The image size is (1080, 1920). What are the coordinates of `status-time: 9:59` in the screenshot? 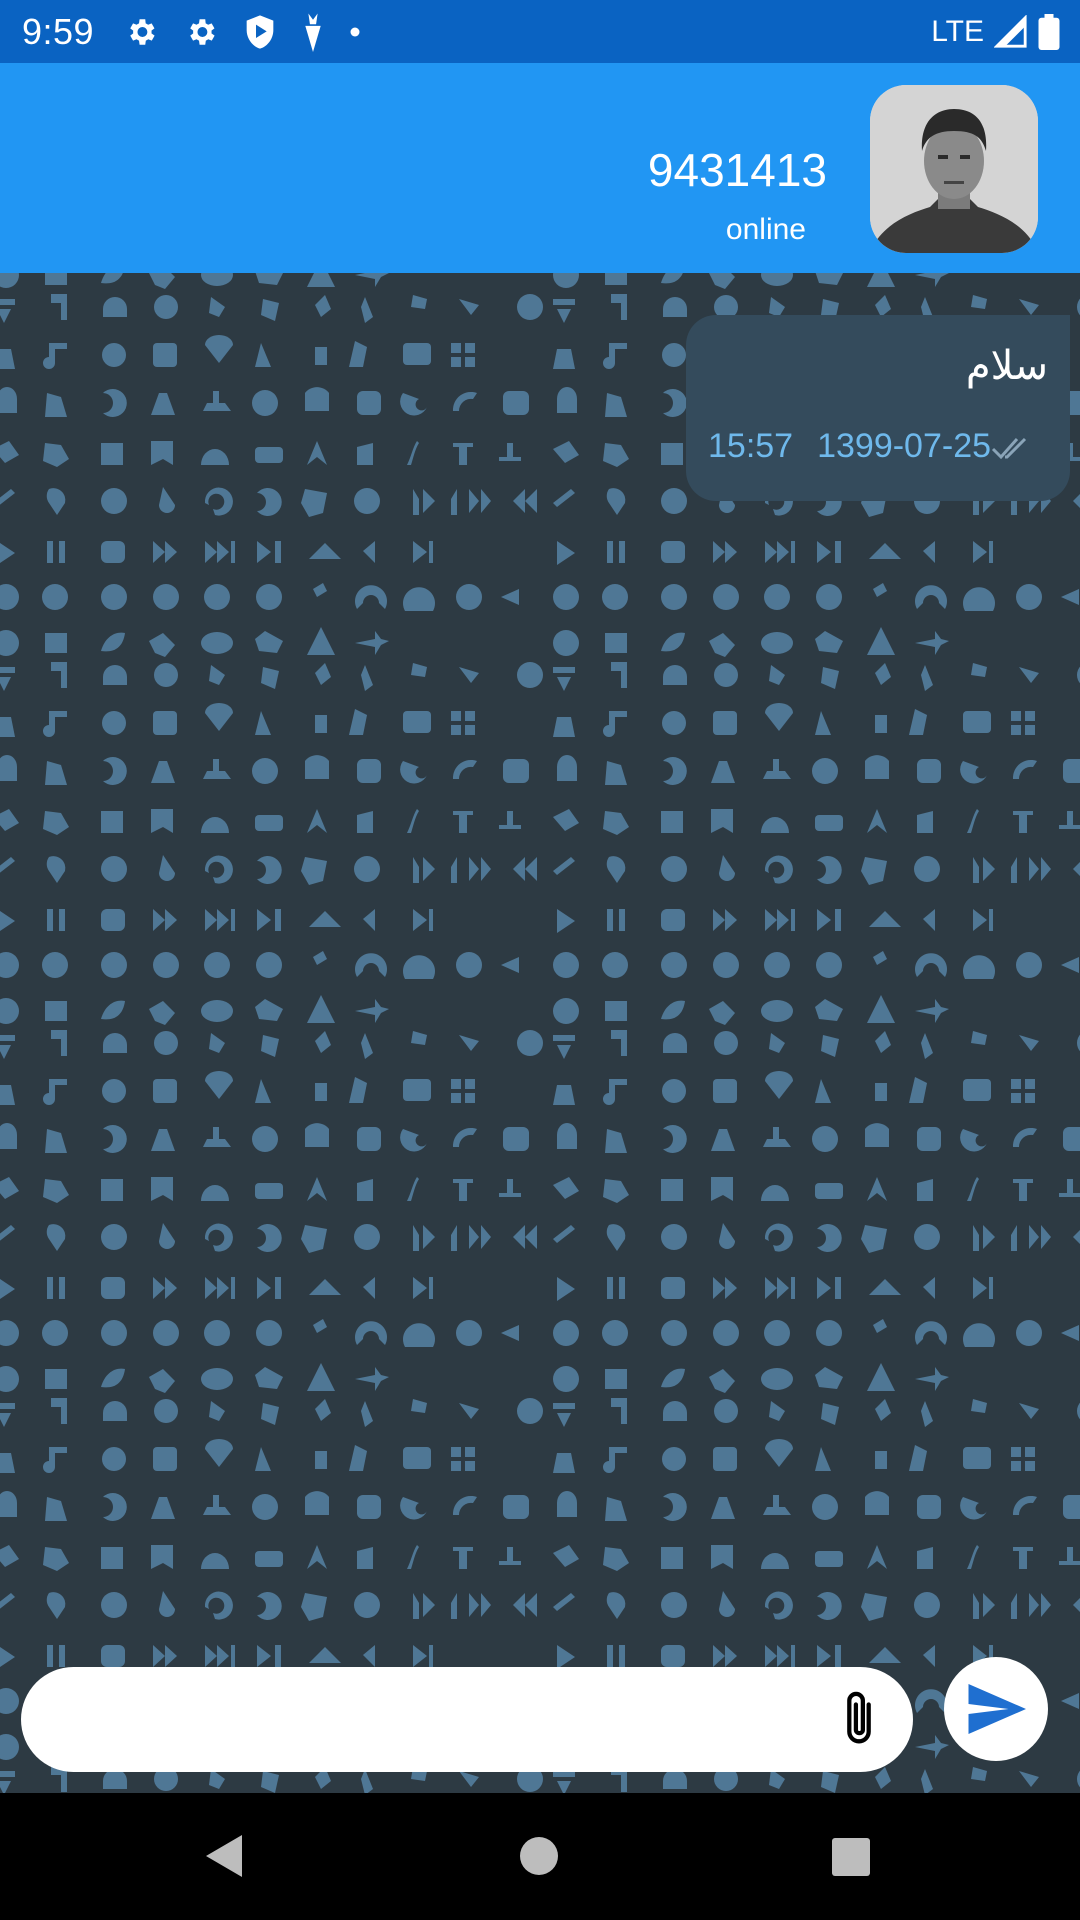 It's located at (58, 31).